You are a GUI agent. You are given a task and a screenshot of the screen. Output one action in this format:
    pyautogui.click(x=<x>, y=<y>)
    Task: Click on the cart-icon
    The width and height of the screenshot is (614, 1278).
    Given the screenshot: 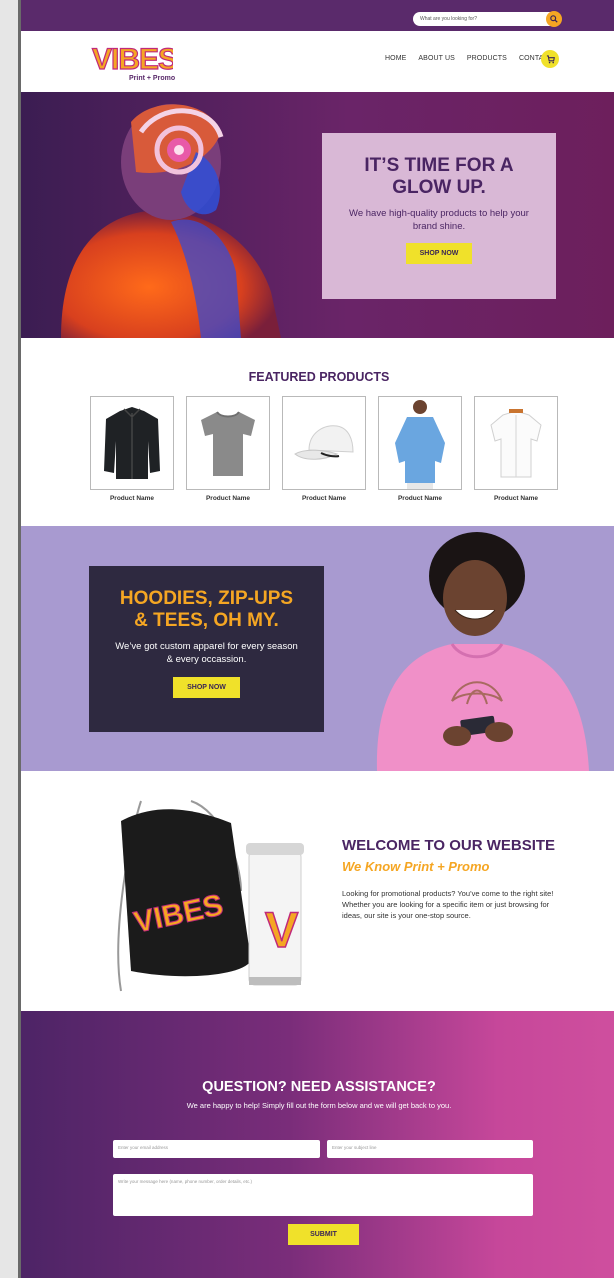 What is the action you would take?
    pyautogui.click(x=550, y=58)
    